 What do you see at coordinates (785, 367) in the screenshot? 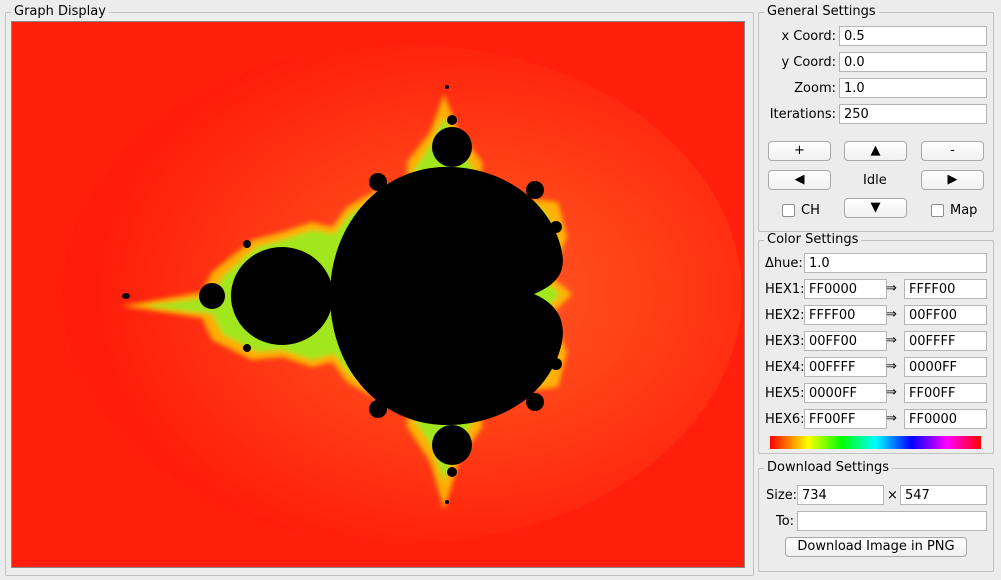
I see `hex-row-label: HEX4:` at bounding box center [785, 367].